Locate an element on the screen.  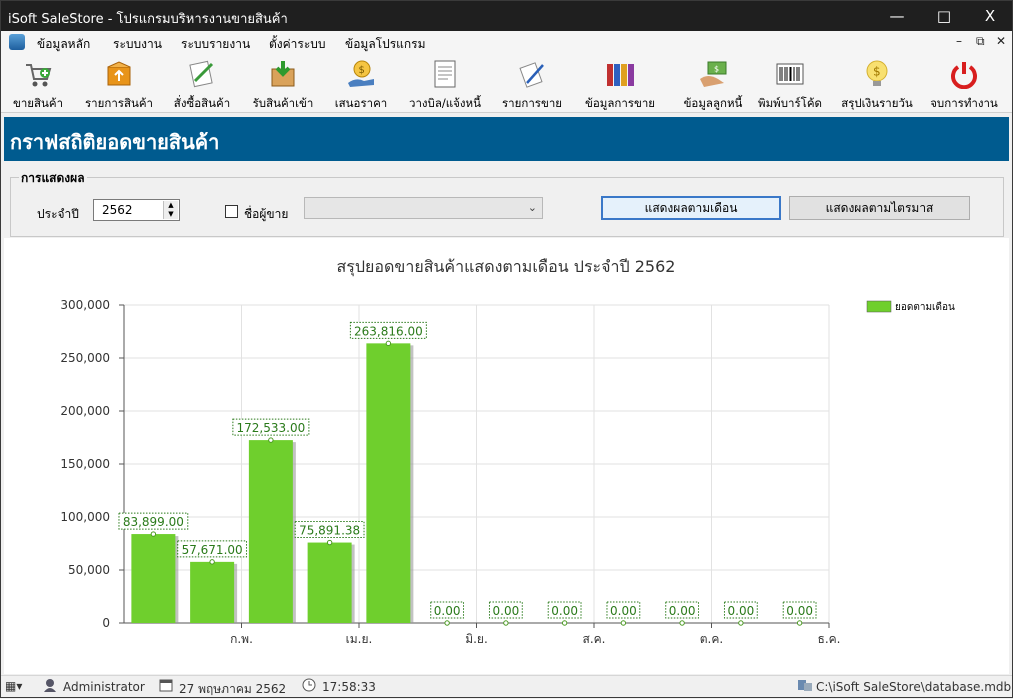
toolbar-debtor-button: $ ข้อมูลลูกหนี้ is located at coordinates (713, 84).